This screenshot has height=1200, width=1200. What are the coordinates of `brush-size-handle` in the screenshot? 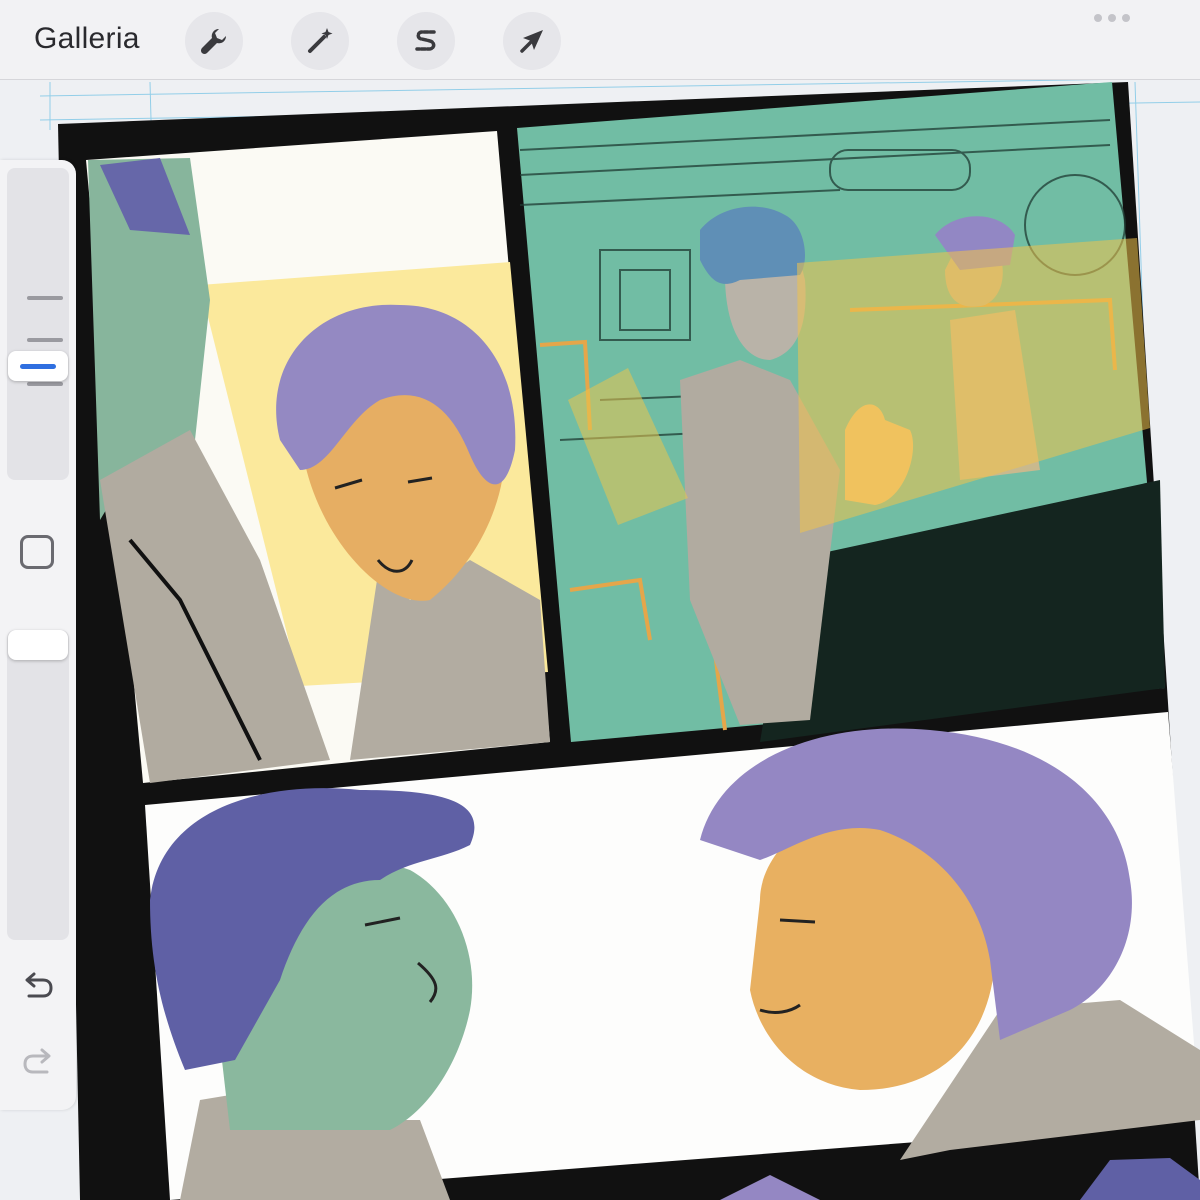 It's located at (38, 366).